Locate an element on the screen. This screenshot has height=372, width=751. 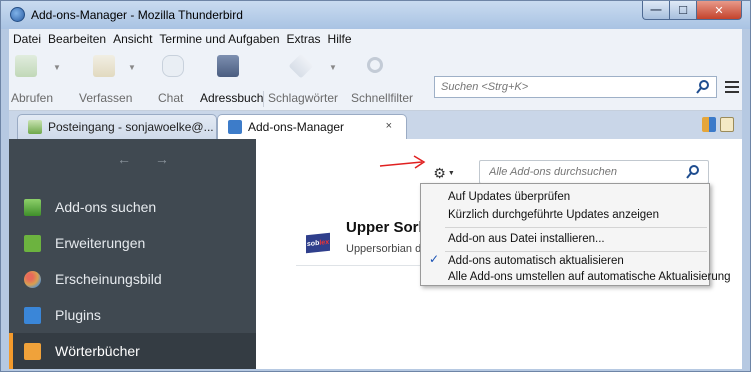
close-window-button: ✕ is located at coordinates (719, 10).